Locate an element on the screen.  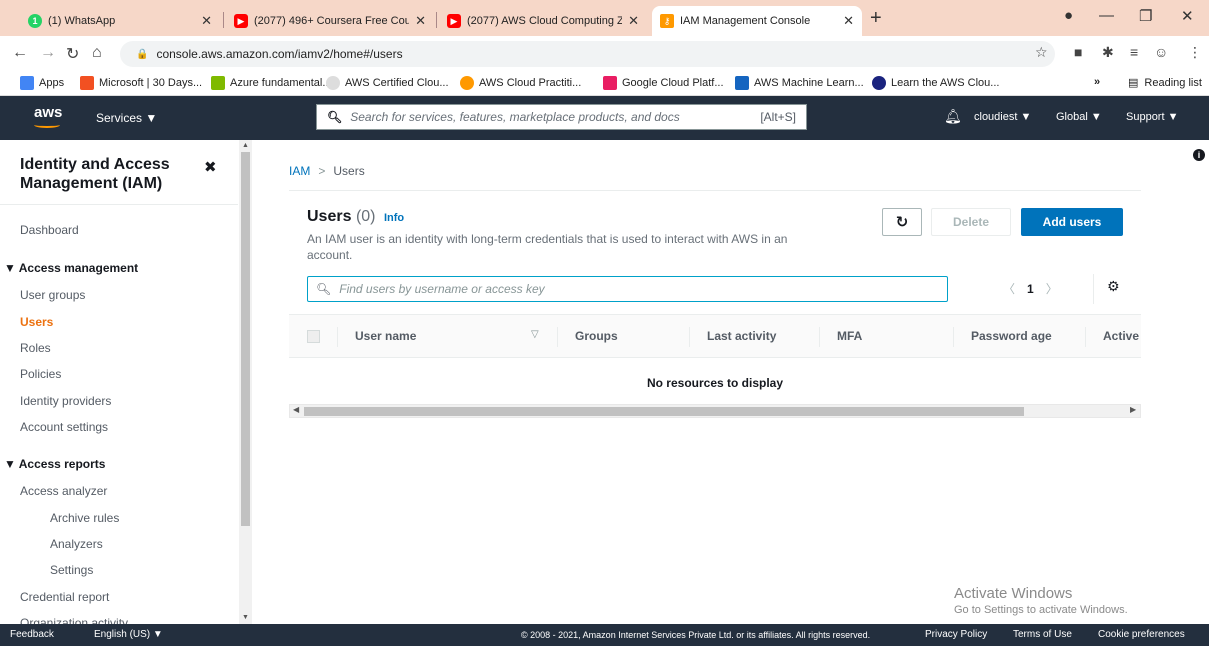
sidebar-item-access-analyzer: Access analyzer is located at coordinates (63, 491).